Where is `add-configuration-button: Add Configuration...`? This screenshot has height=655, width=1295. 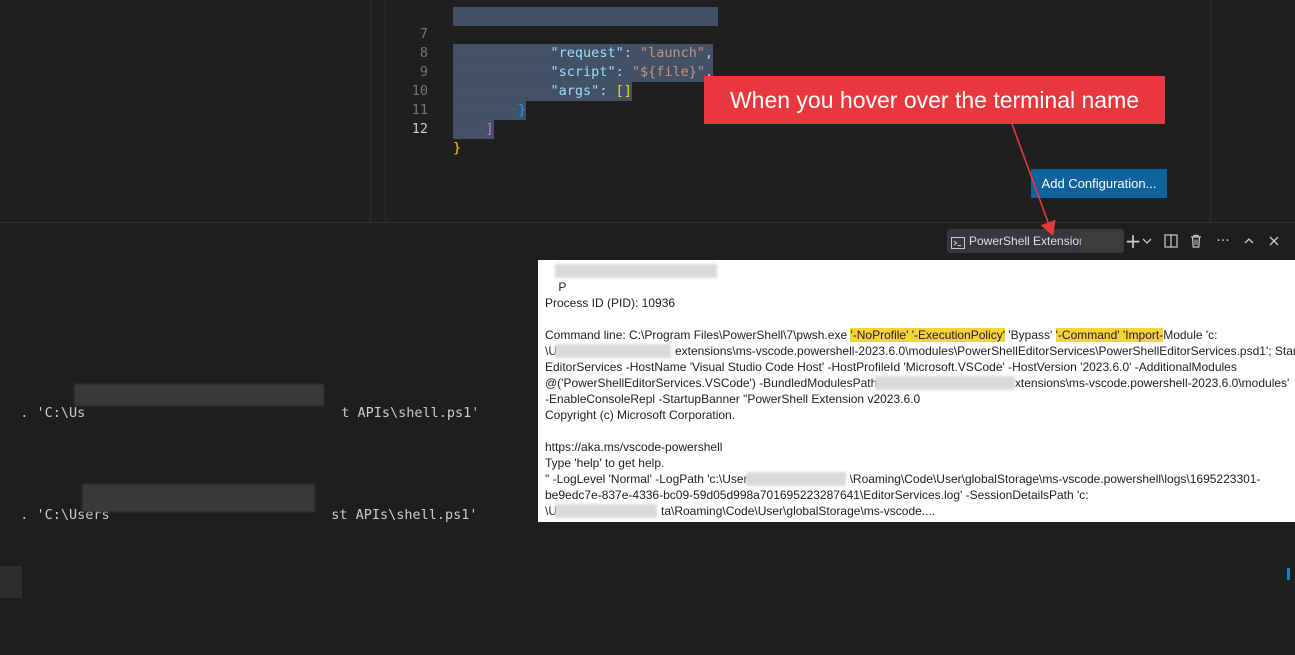 add-configuration-button: Add Configuration... is located at coordinates (1099, 183).